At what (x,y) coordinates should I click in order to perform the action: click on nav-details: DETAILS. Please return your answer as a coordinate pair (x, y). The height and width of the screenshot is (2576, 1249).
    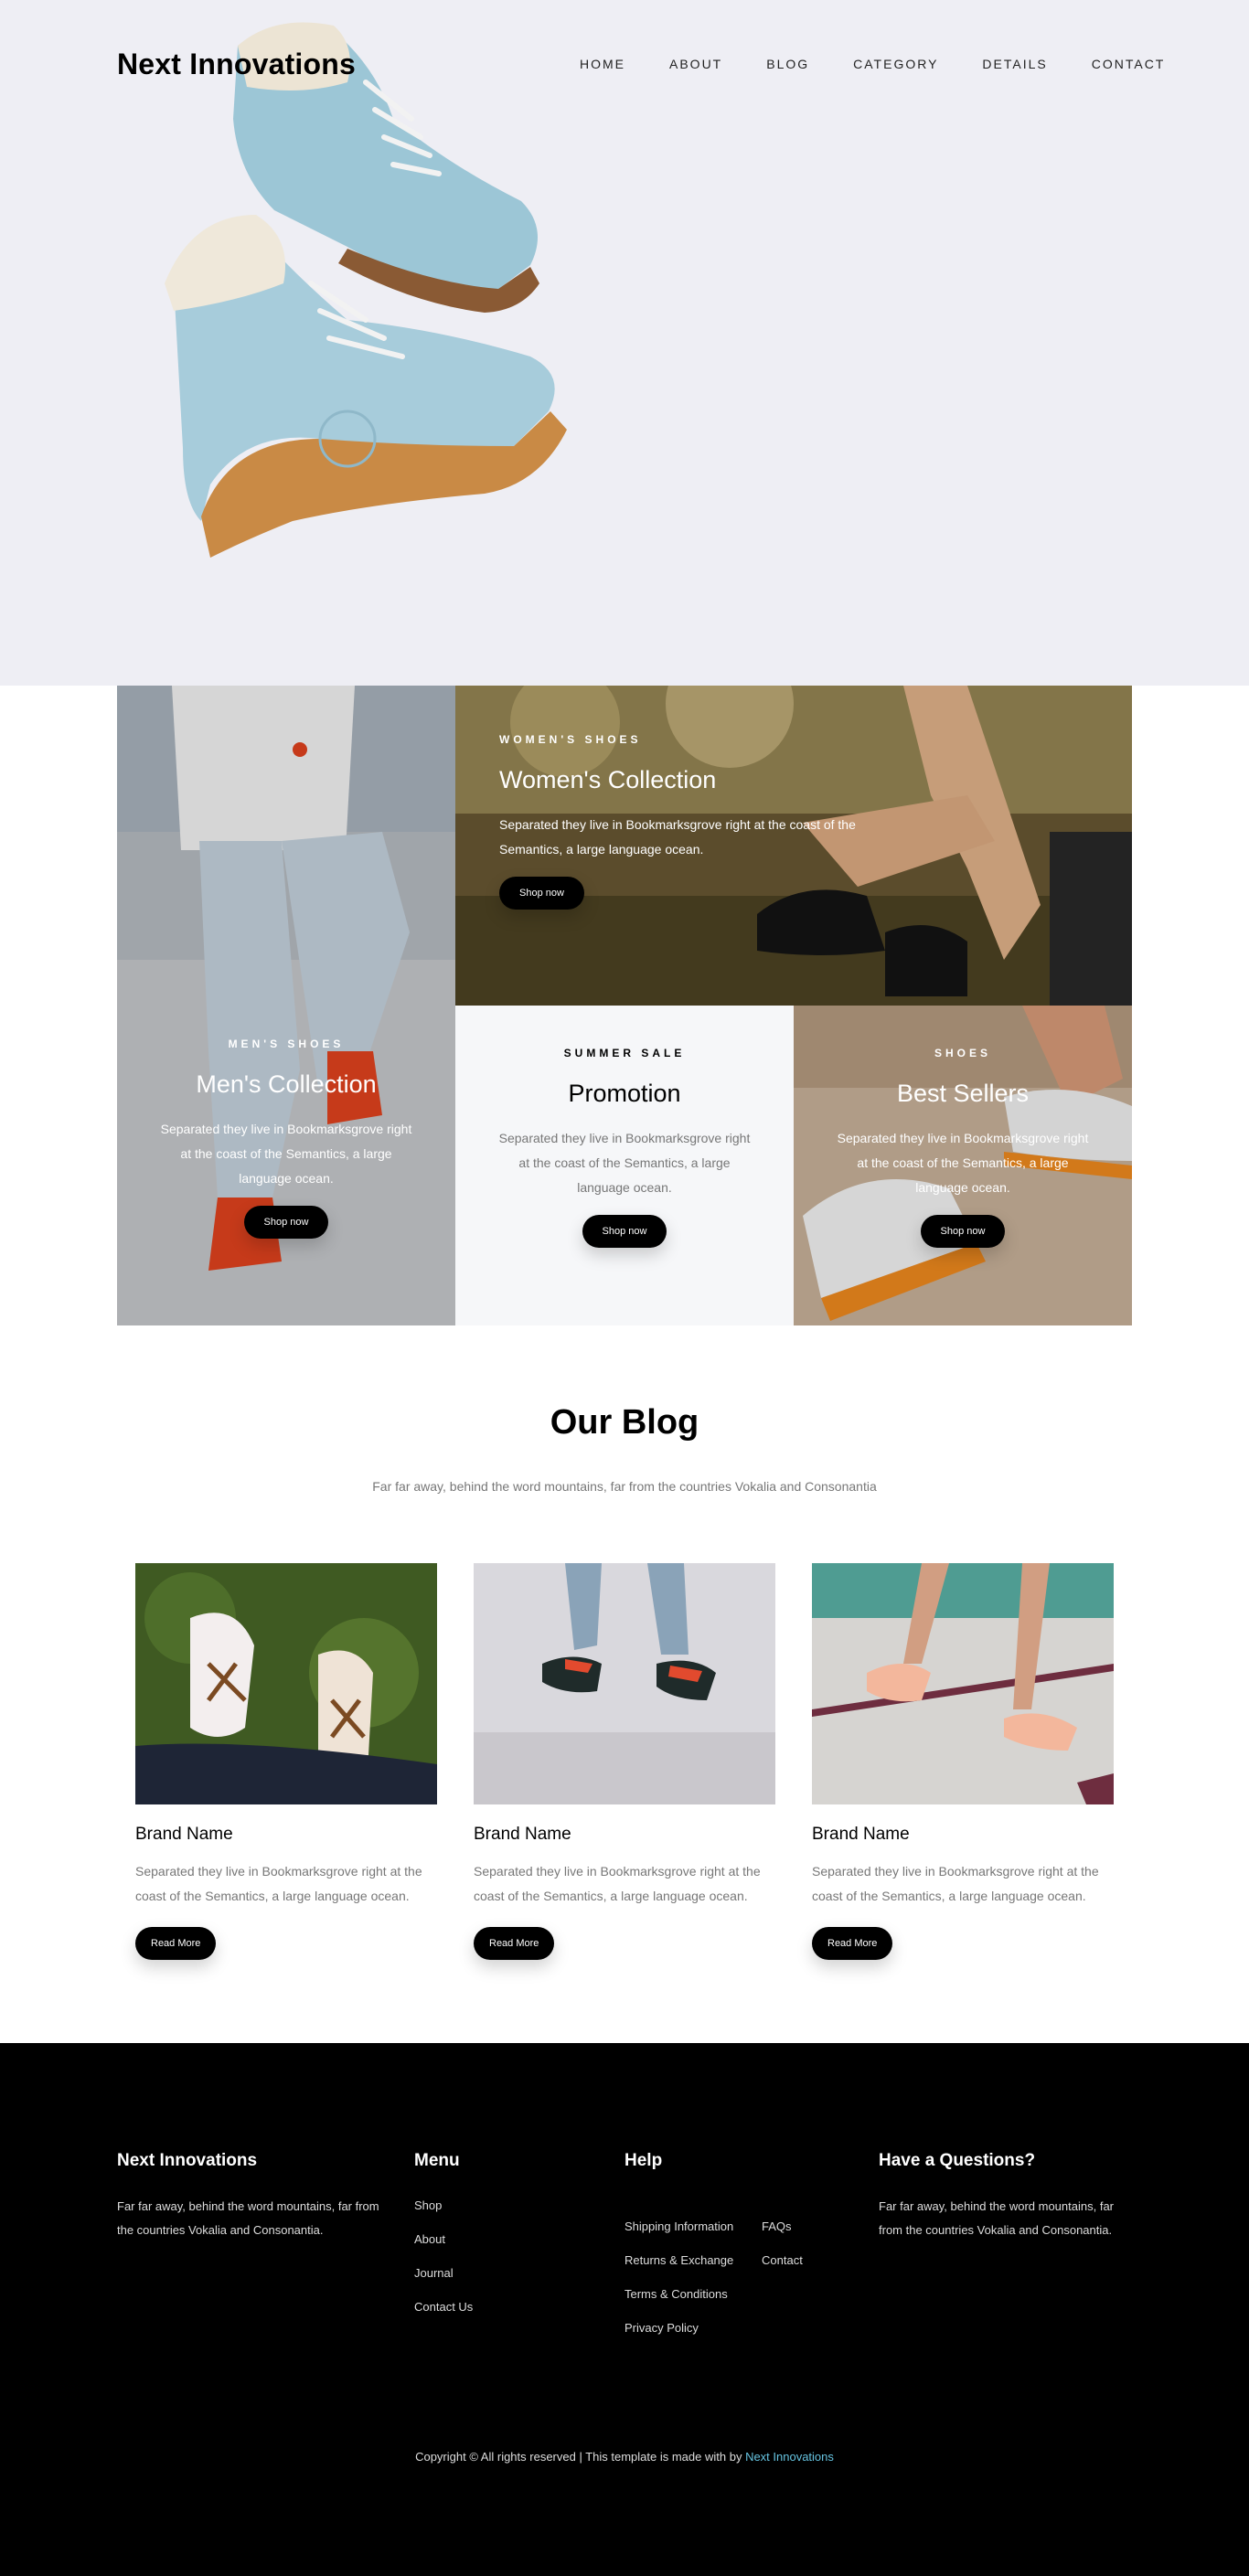
    Looking at the image, I should click on (1015, 64).